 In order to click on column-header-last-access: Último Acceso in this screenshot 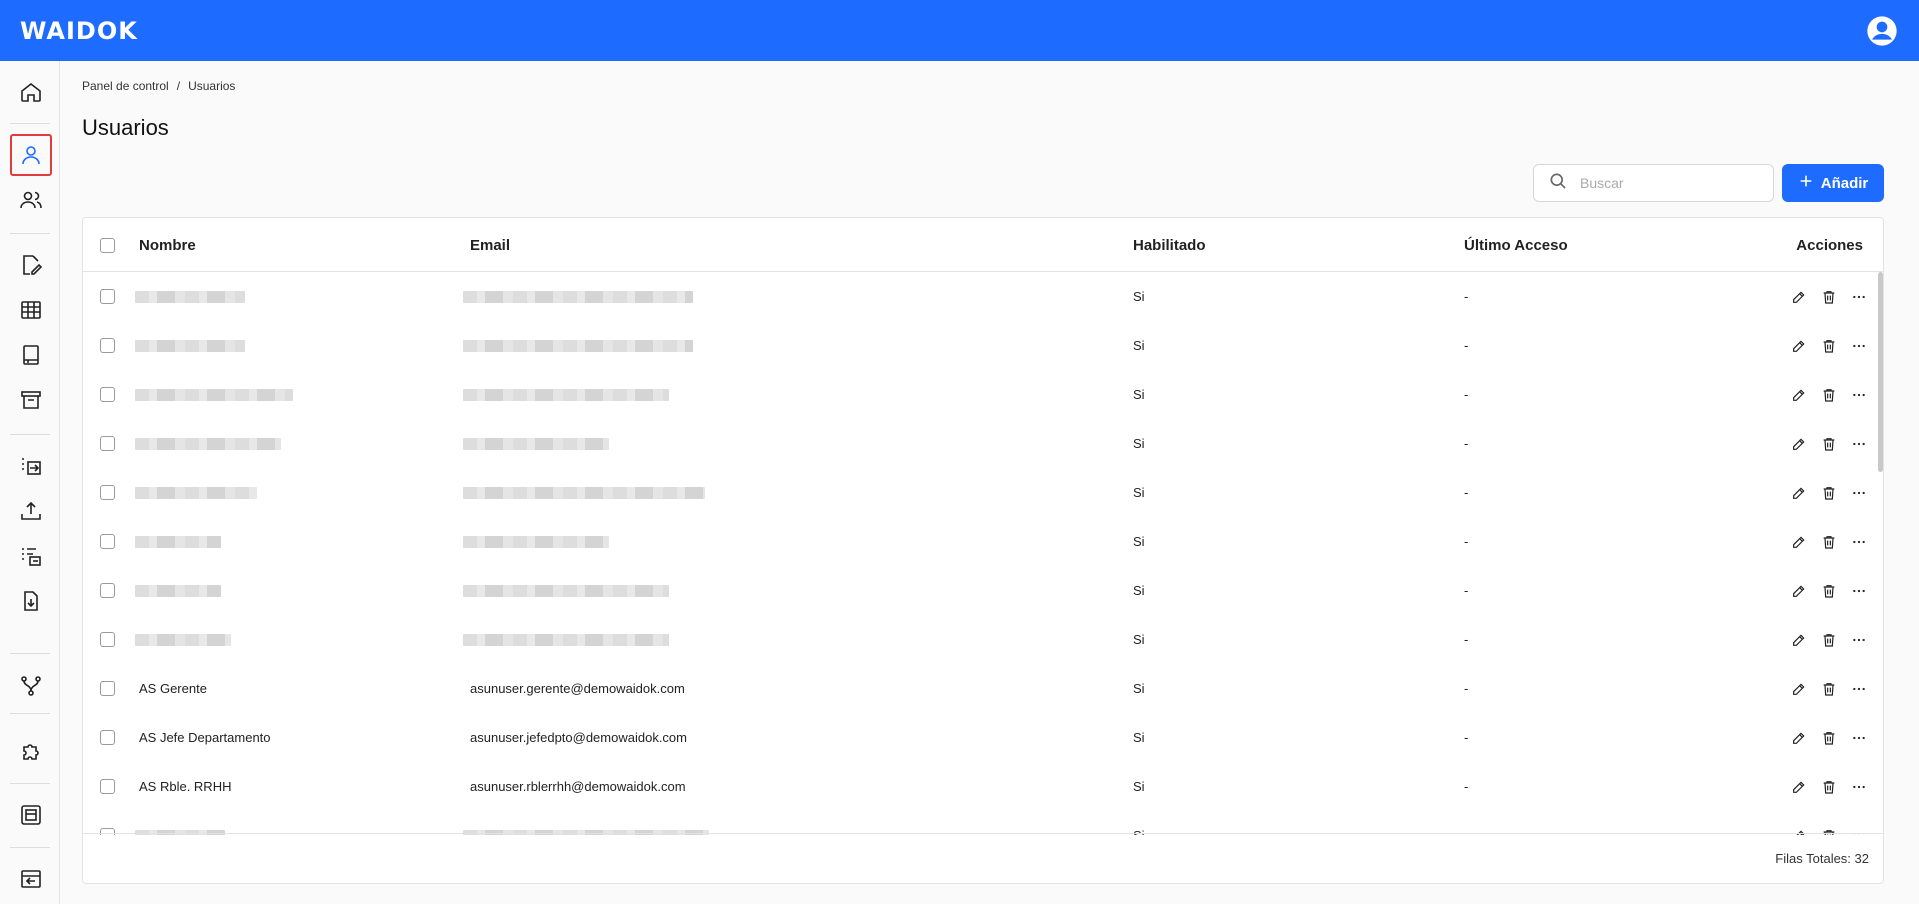, I will do `click(1516, 245)`.